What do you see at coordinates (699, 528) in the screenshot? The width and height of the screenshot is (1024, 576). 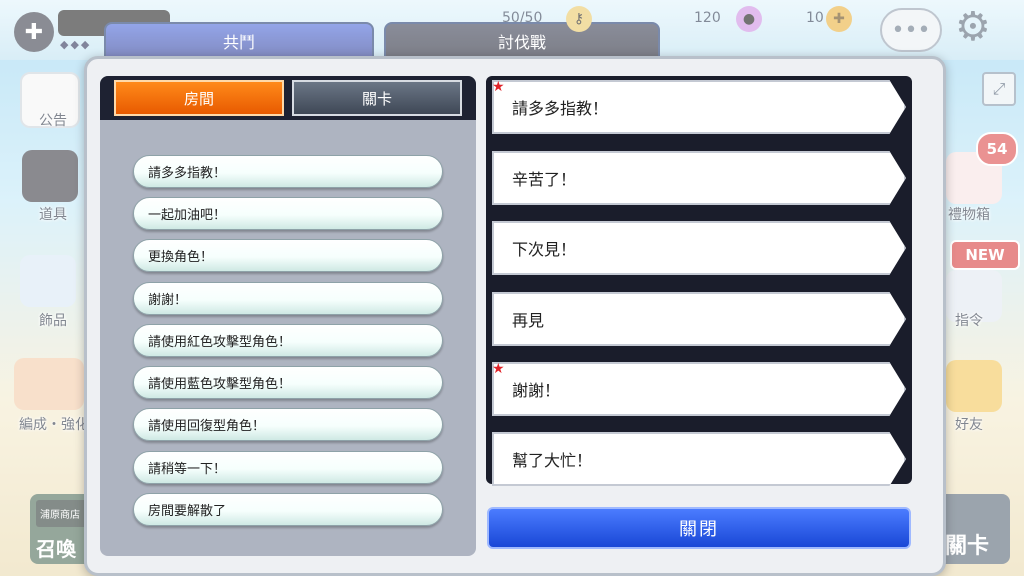 I see `close-button: 關閉` at bounding box center [699, 528].